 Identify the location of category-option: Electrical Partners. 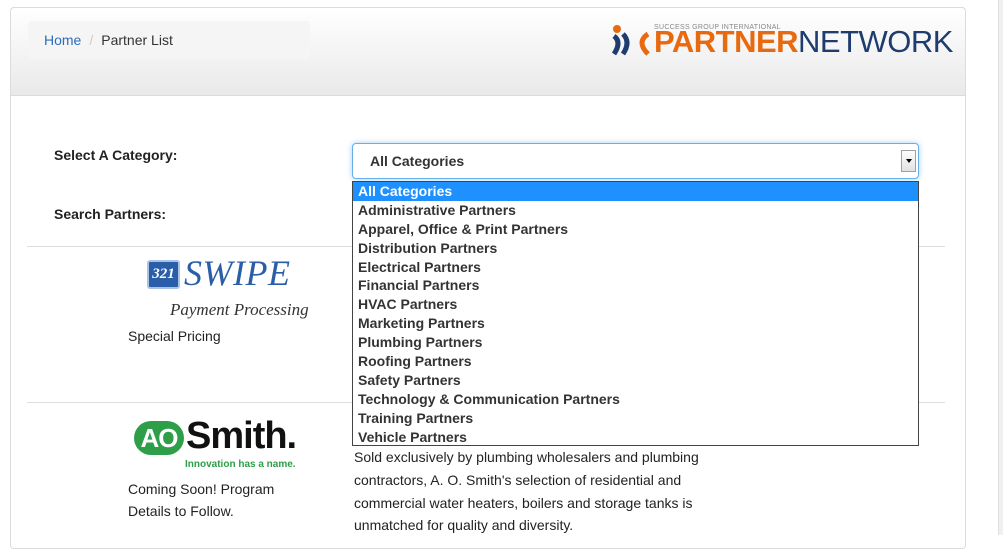
(635, 267).